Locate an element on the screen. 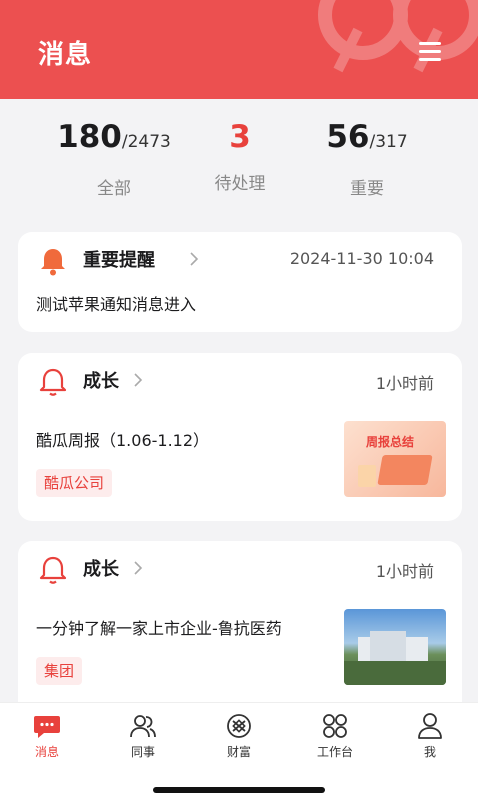 This screenshot has height=805, width=478. card-message: 一分钟了解一家上市企业-鲁抗医药 is located at coordinates (159, 628).